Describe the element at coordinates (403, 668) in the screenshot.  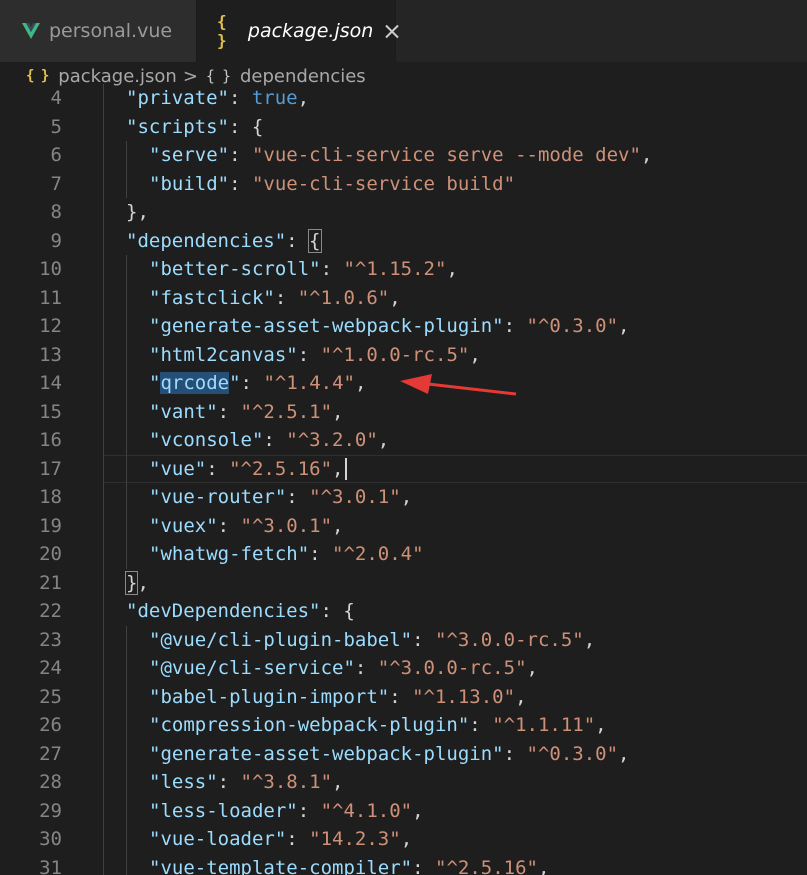
I see `code-line: 24 "@vue/cli-service": "^3.0.0-rc.5",` at that location.